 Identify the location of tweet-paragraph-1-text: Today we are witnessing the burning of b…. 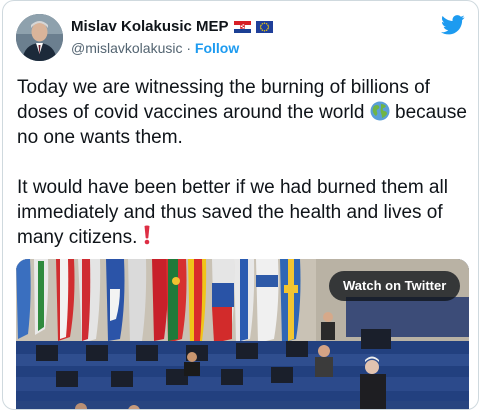
(223, 100).